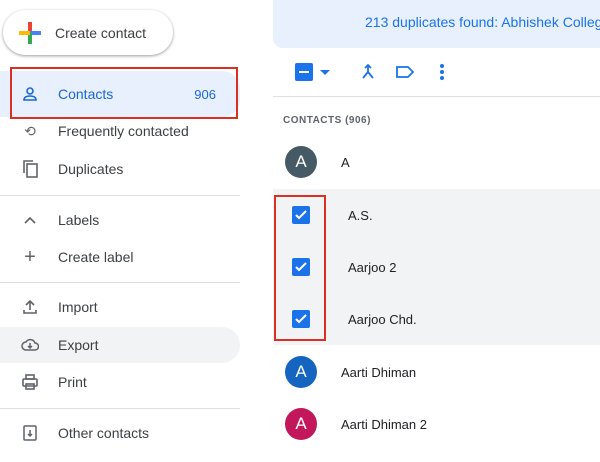 This screenshot has width=600, height=462. I want to click on sidebar-item-print: Print, so click(120, 382).